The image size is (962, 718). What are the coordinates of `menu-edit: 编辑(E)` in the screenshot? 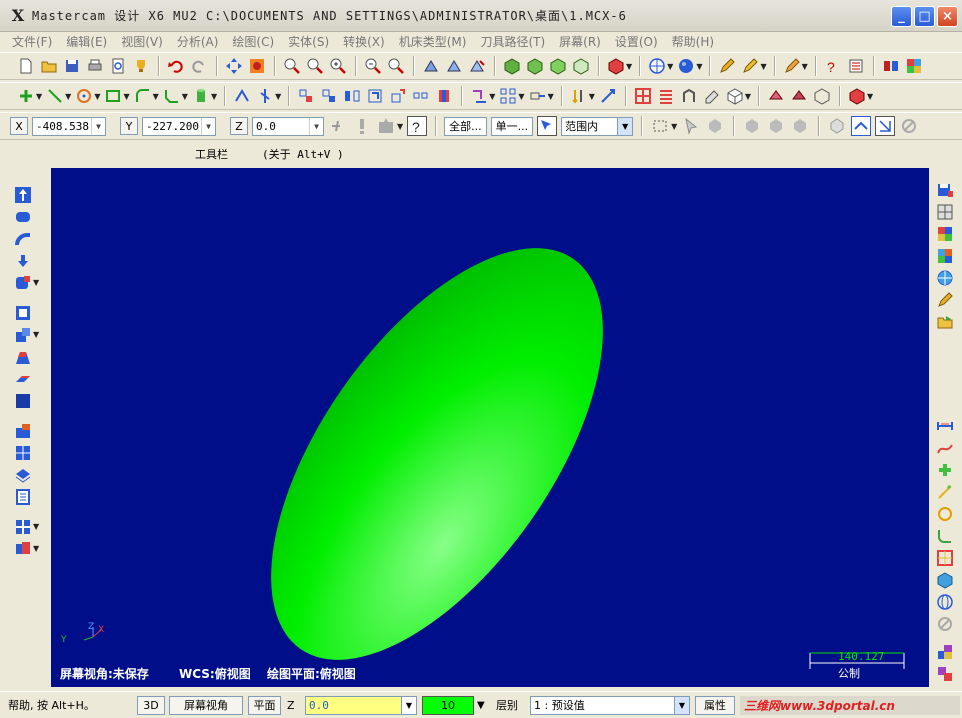 It's located at (86, 41).